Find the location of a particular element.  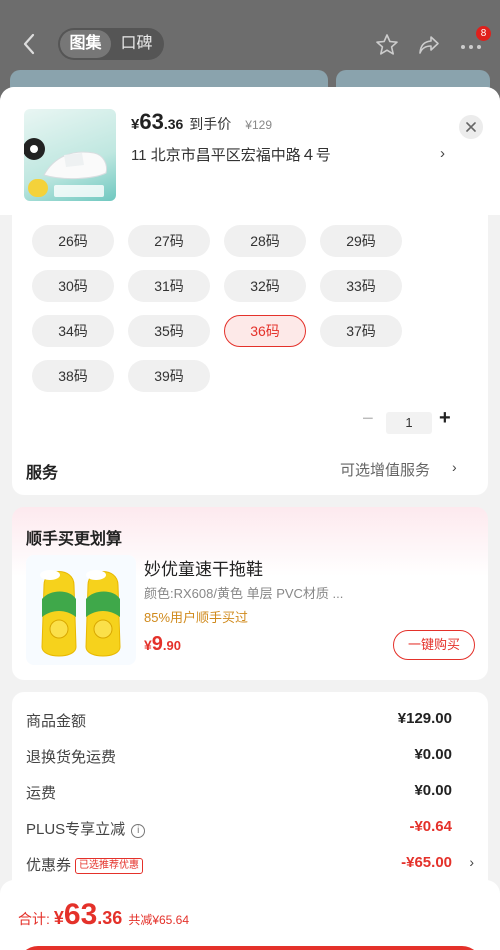

price-tag: 到手价 is located at coordinates (210, 124).